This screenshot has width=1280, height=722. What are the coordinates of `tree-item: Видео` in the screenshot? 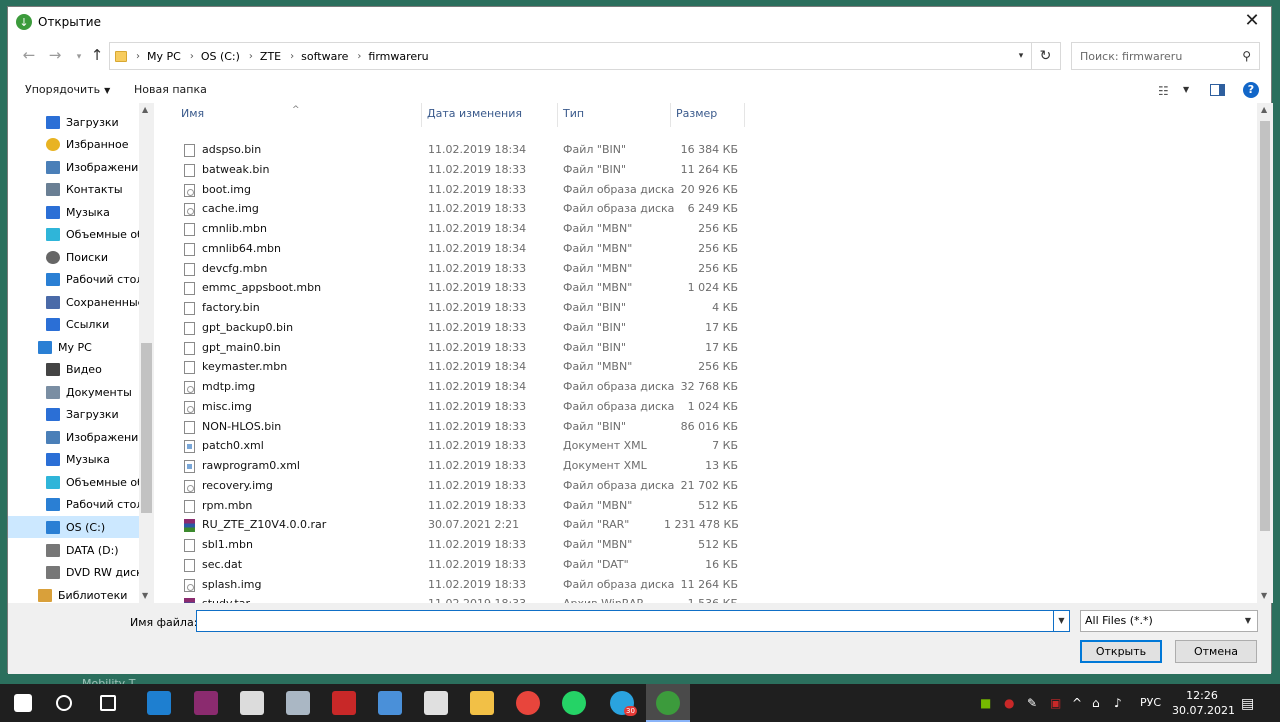 It's located at (92, 369).